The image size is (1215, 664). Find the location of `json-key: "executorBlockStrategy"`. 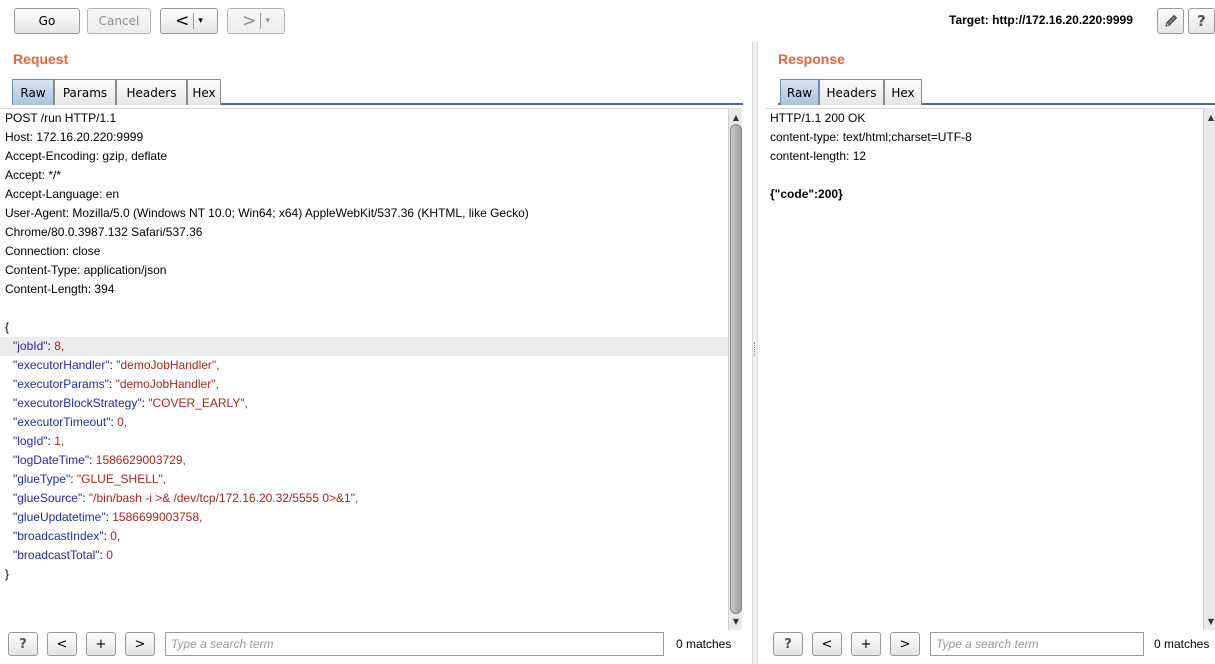

json-key: "executorBlockStrategy" is located at coordinates (77, 403).